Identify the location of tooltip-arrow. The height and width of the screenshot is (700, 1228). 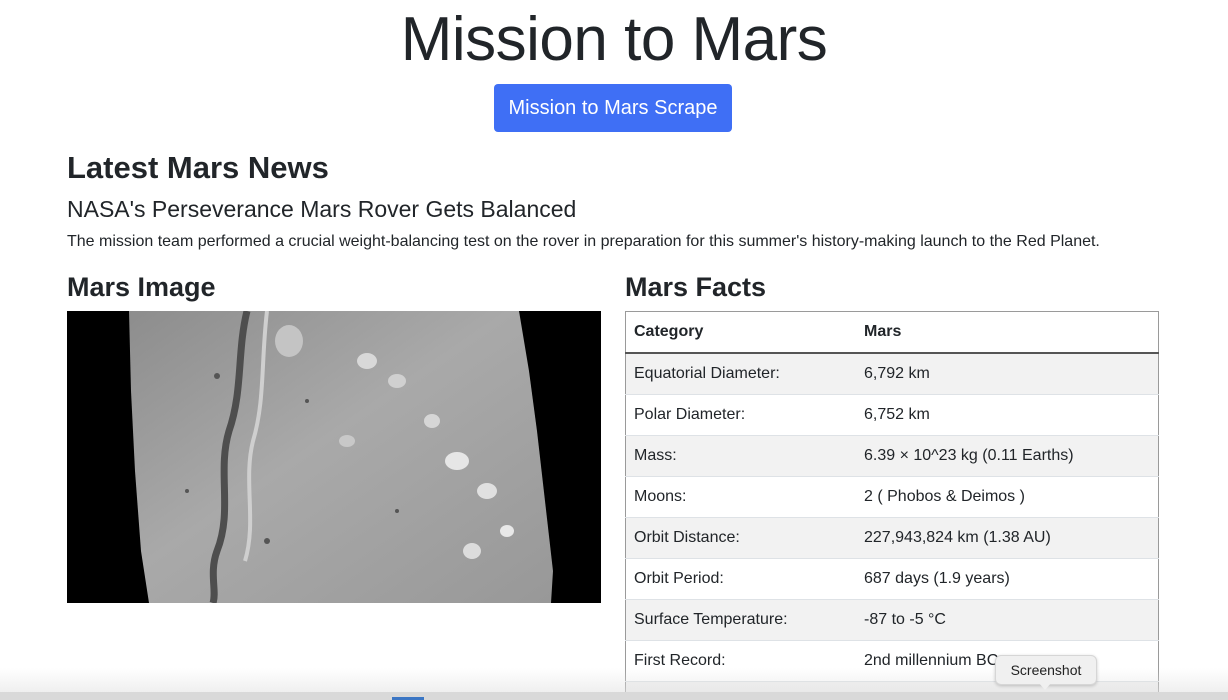
(1045, 686).